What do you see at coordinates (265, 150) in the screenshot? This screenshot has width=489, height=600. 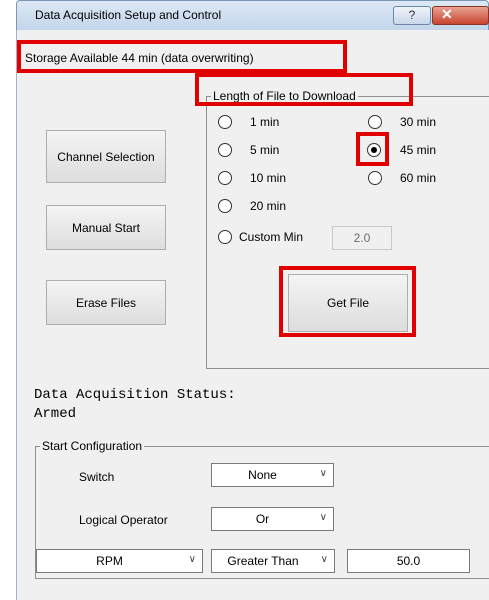 I see `radio-label-5-min: 5 min` at bounding box center [265, 150].